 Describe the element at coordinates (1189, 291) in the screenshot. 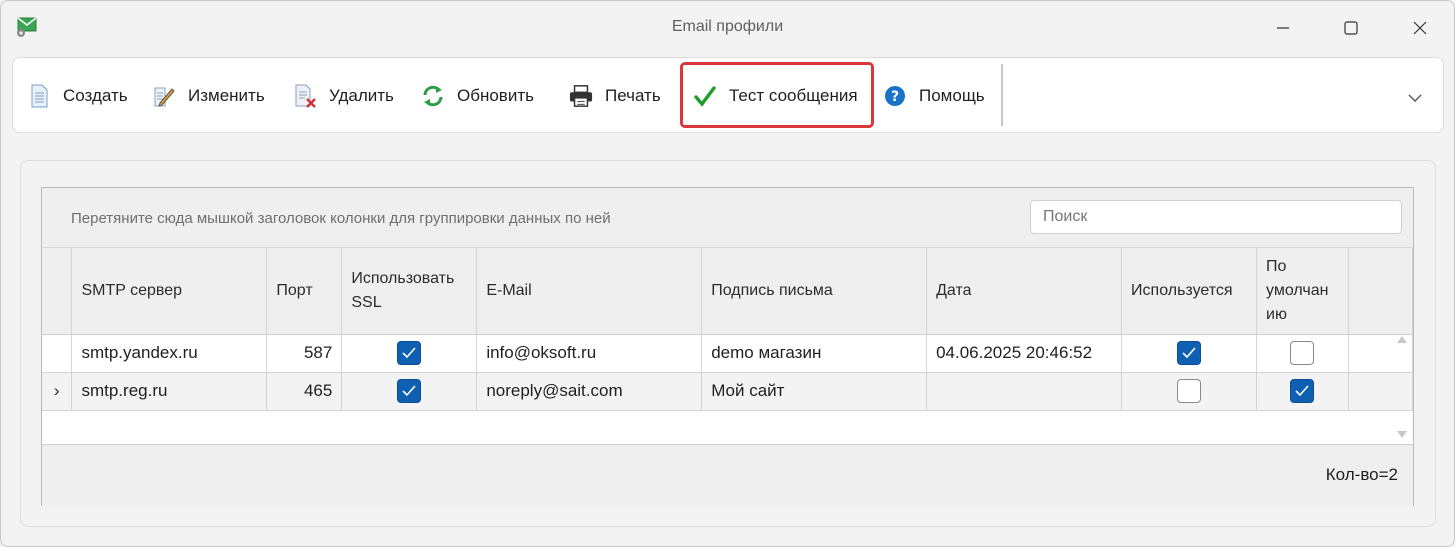

I see `column-header-used: Используется` at that location.